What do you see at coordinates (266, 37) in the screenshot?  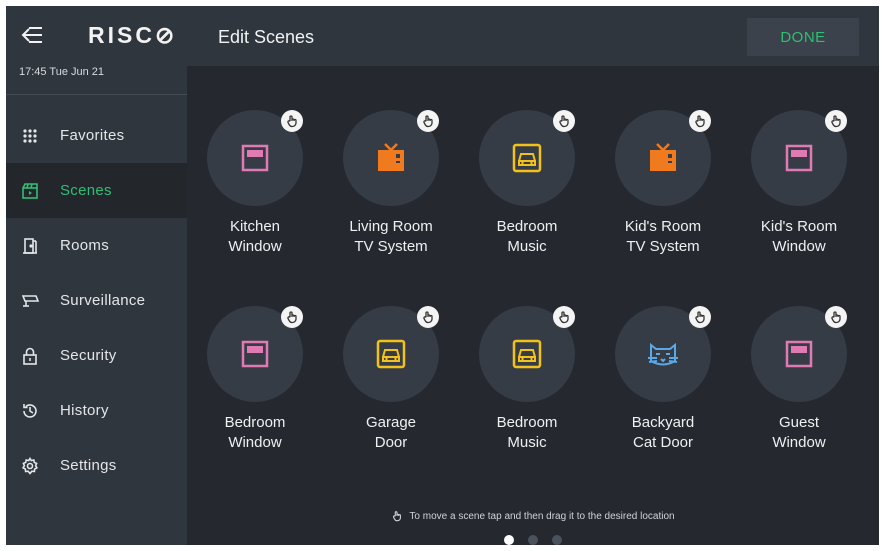 I see `page-title: Edit Scenes` at bounding box center [266, 37].